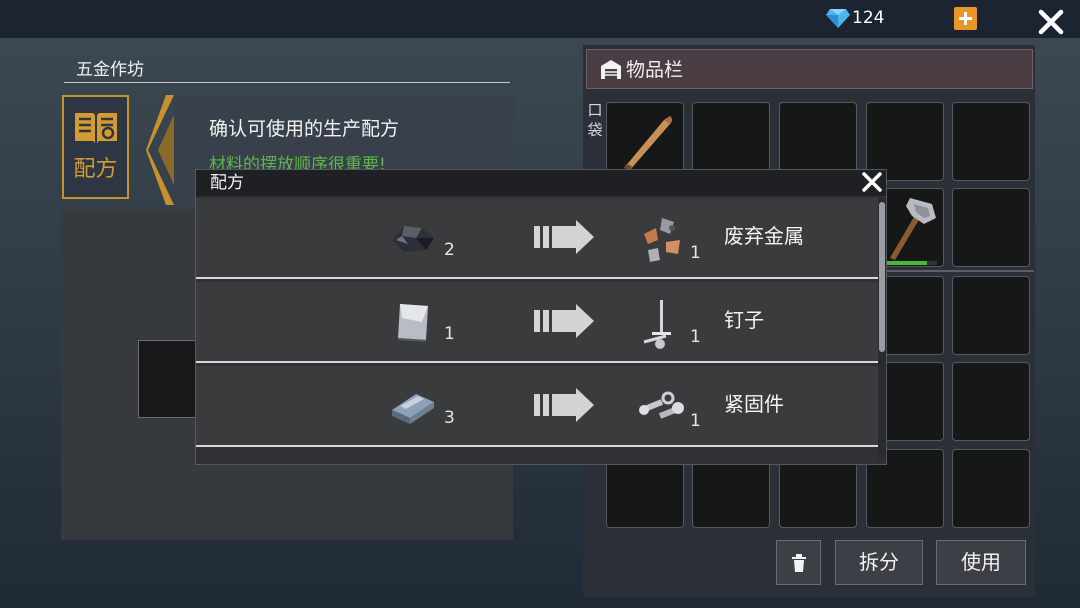 The width and height of the screenshot is (1080, 608). I want to click on gem-count: 124, so click(868, 18).